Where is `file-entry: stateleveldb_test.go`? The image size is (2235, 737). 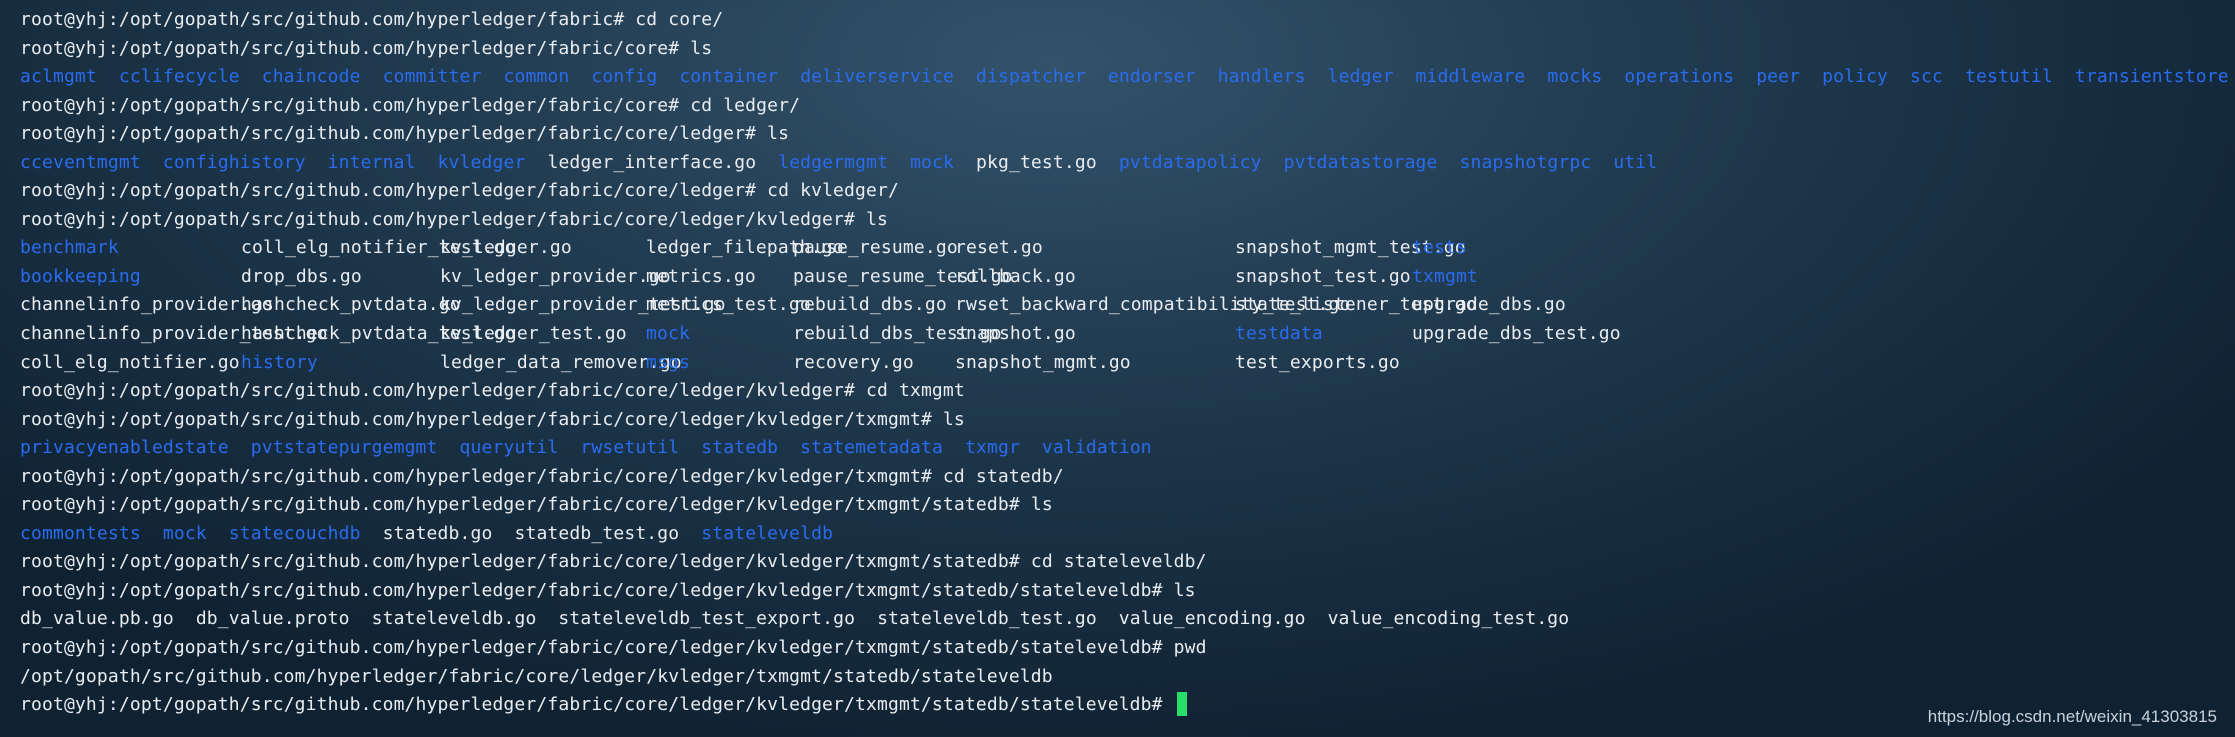
file-entry: stateleveldb_test.go is located at coordinates (987, 619).